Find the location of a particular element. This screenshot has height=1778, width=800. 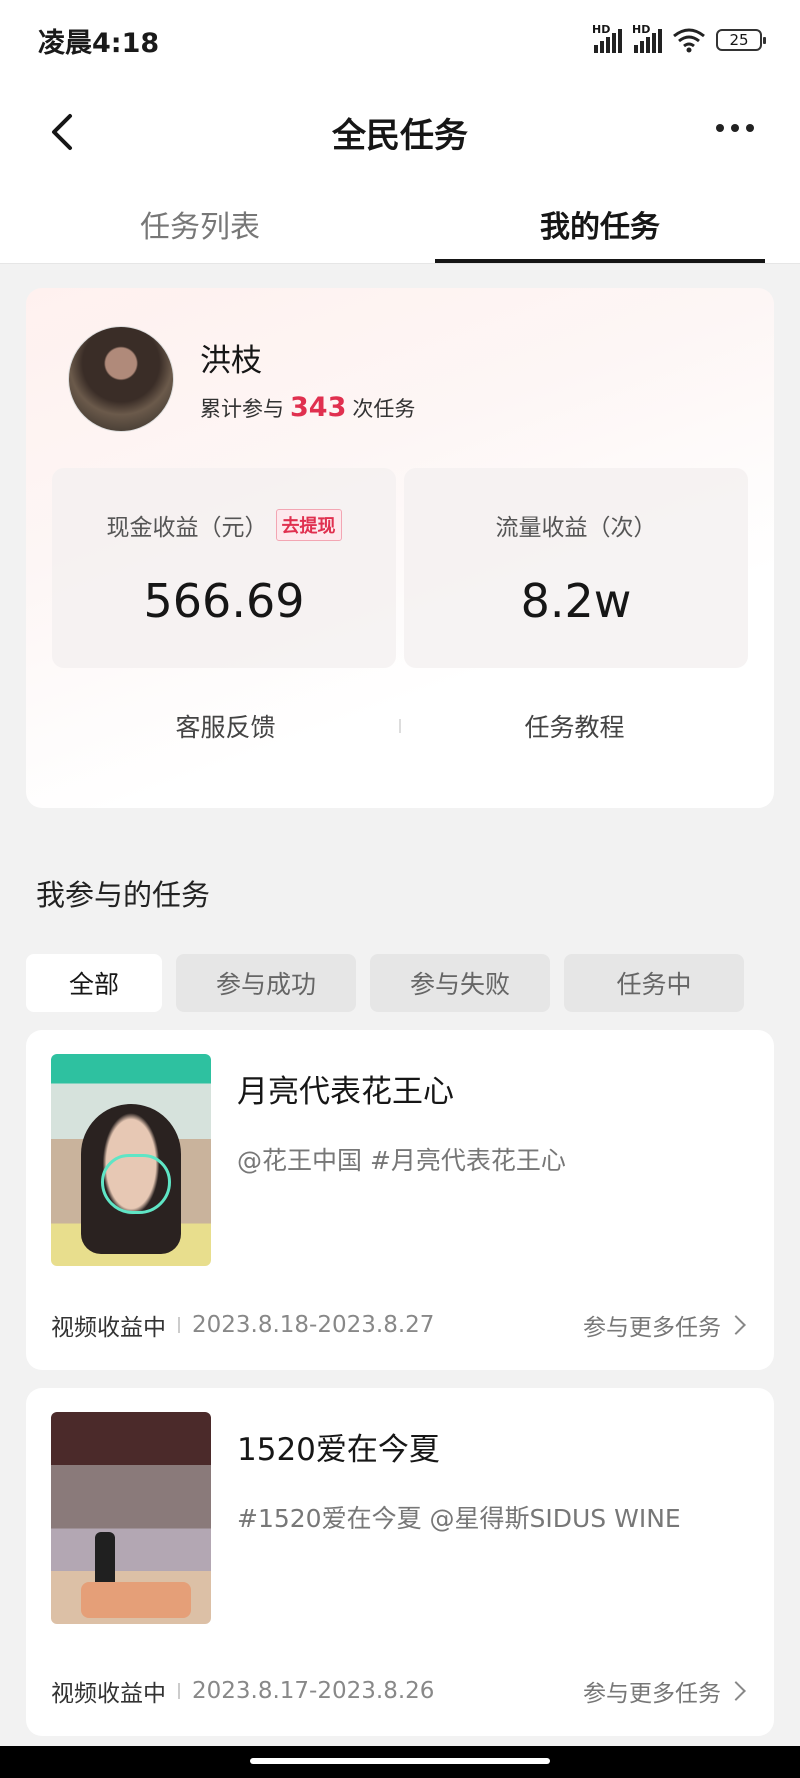

filter-in-progress: 任务中 is located at coordinates (654, 983).